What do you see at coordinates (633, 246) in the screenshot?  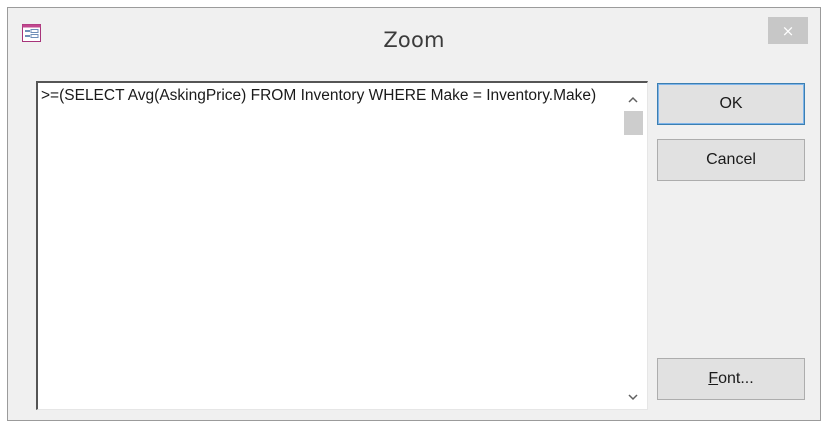 I see `vertical-scrollbar` at bounding box center [633, 246].